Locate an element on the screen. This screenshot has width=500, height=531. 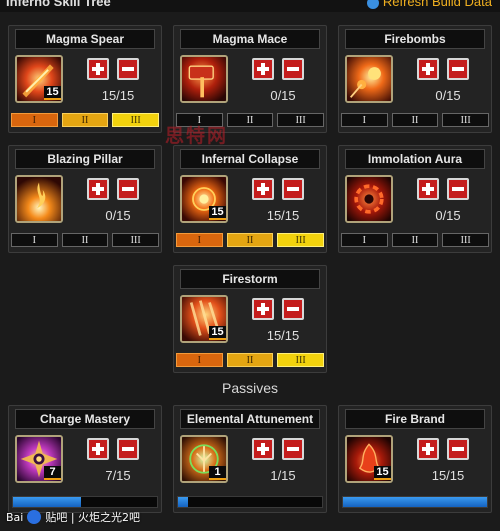
refresh-build-data-link: Refresh Build Data is located at coordinates (429, 4).